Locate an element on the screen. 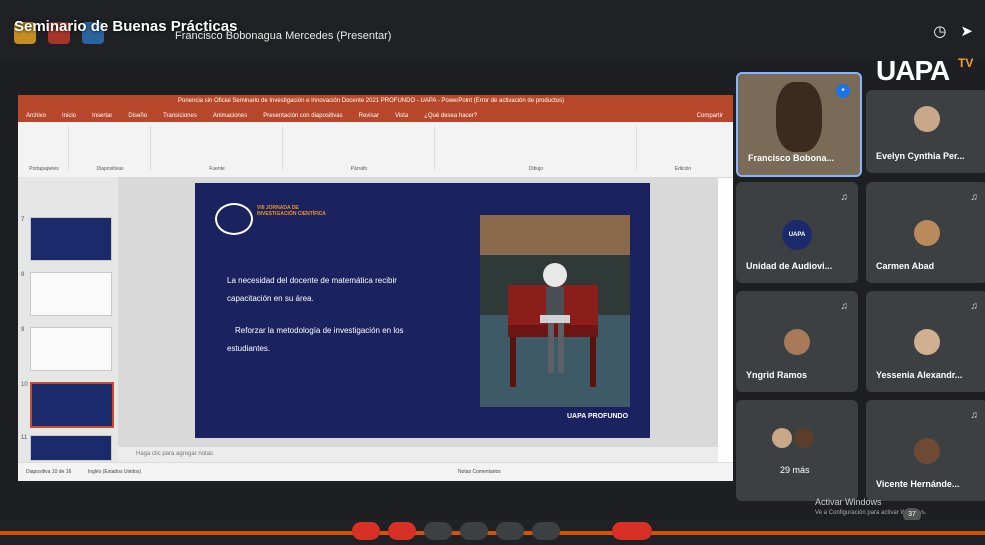  menu-animaciones: Animaciones is located at coordinates (230, 116).